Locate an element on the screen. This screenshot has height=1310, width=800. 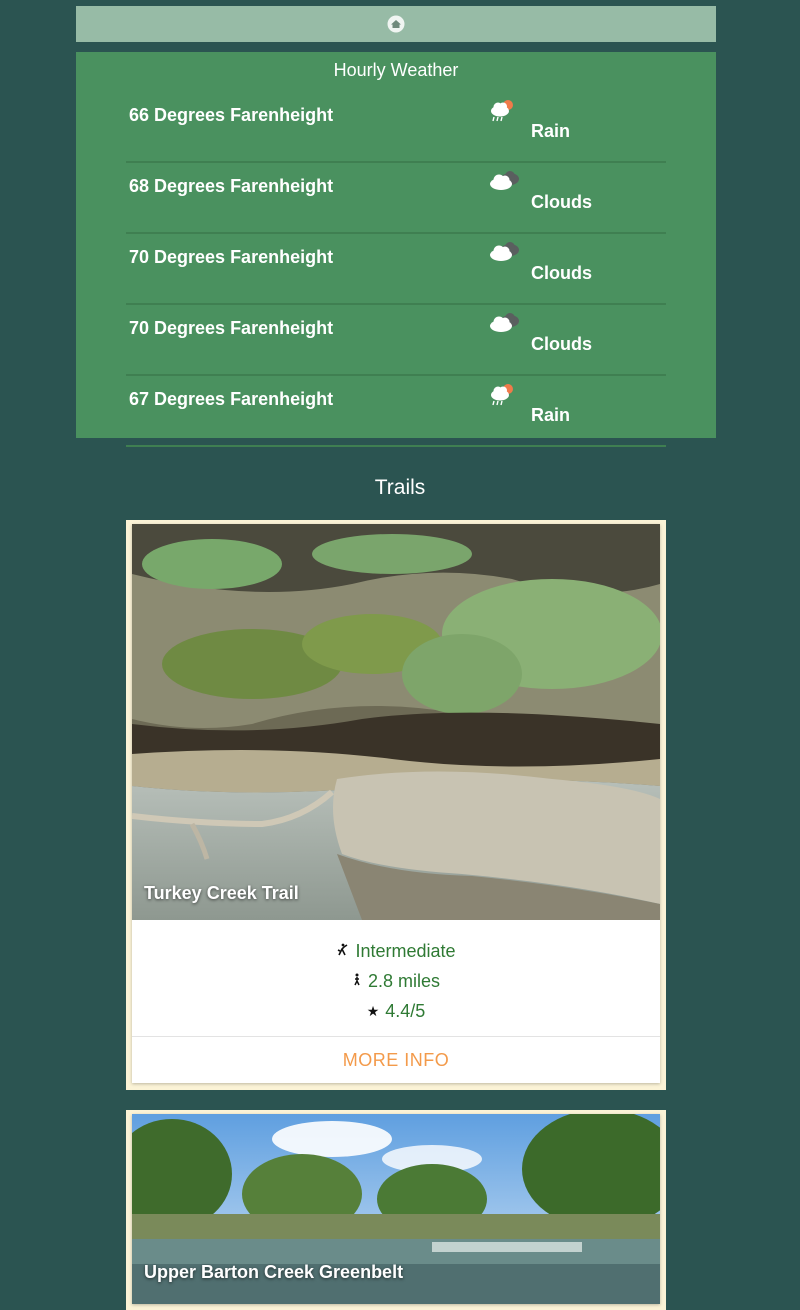
trail-card-body: Upper Barton Creek Greenbelt is located at coordinates (396, 1209).